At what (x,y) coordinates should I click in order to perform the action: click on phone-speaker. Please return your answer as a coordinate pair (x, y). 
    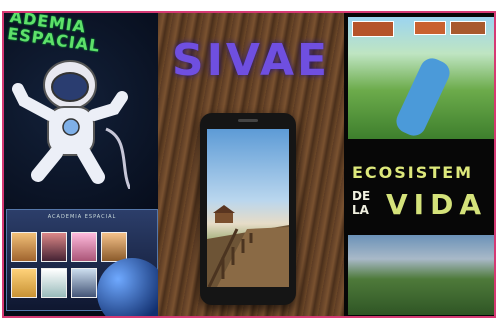
    Looking at the image, I should click on (248, 120).